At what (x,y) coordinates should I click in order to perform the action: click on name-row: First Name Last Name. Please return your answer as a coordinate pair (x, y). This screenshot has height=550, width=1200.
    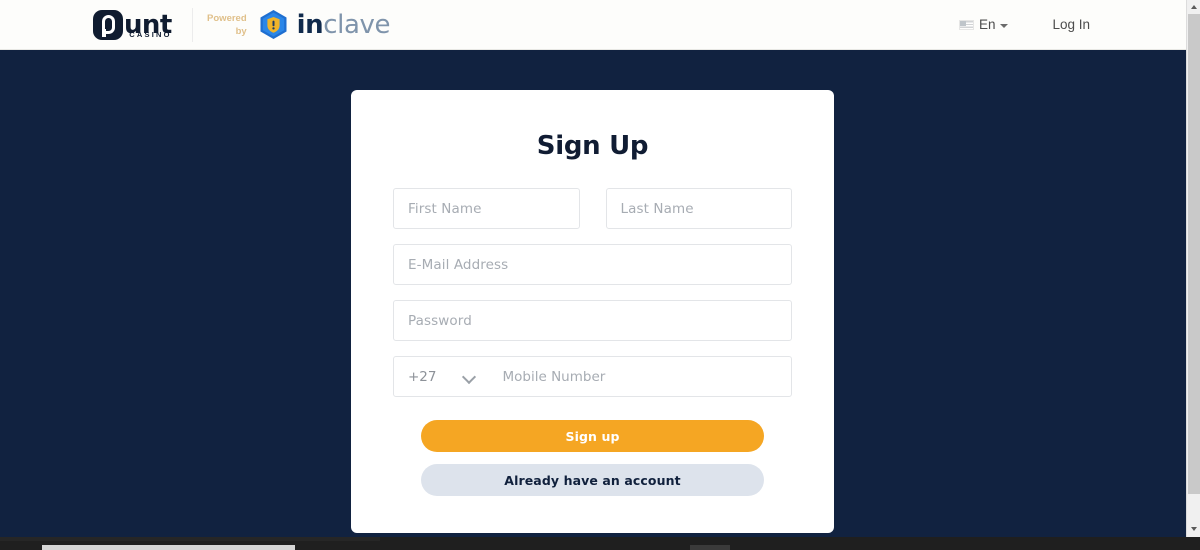
    Looking at the image, I should click on (592, 216).